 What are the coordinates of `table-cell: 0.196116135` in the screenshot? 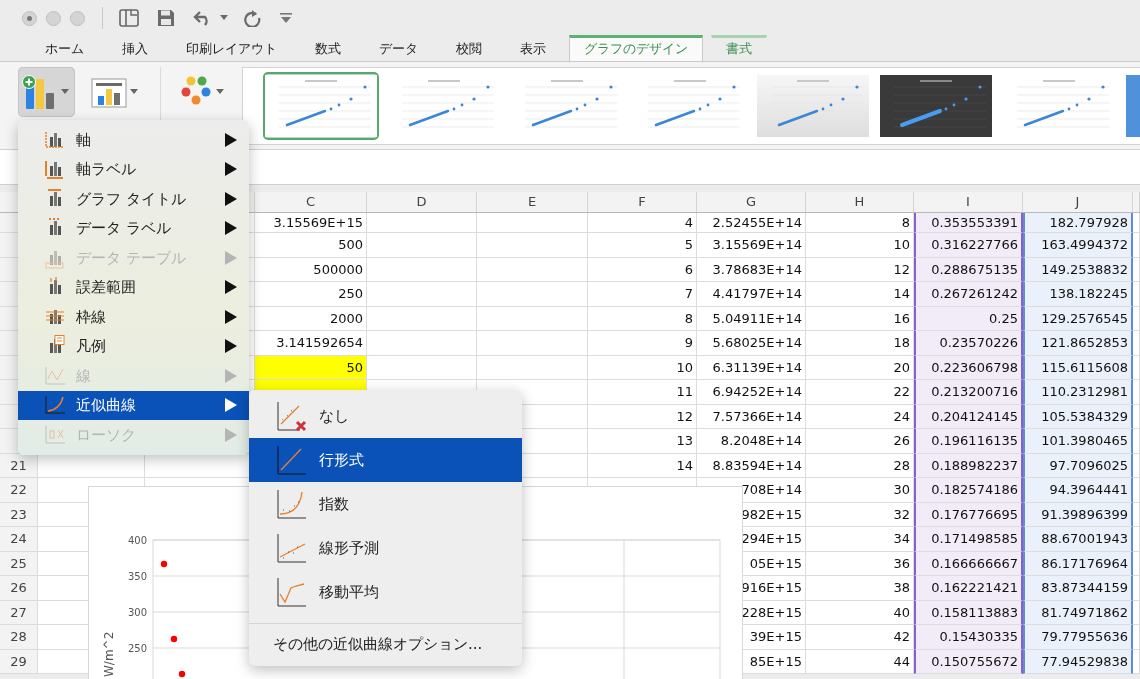 It's located at (968, 441).